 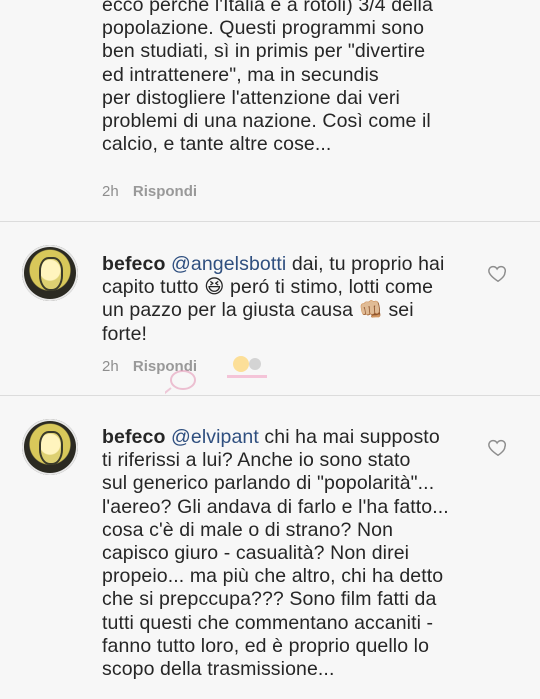 What do you see at coordinates (215, 437) in the screenshot?
I see `mention-link: @elvipant` at bounding box center [215, 437].